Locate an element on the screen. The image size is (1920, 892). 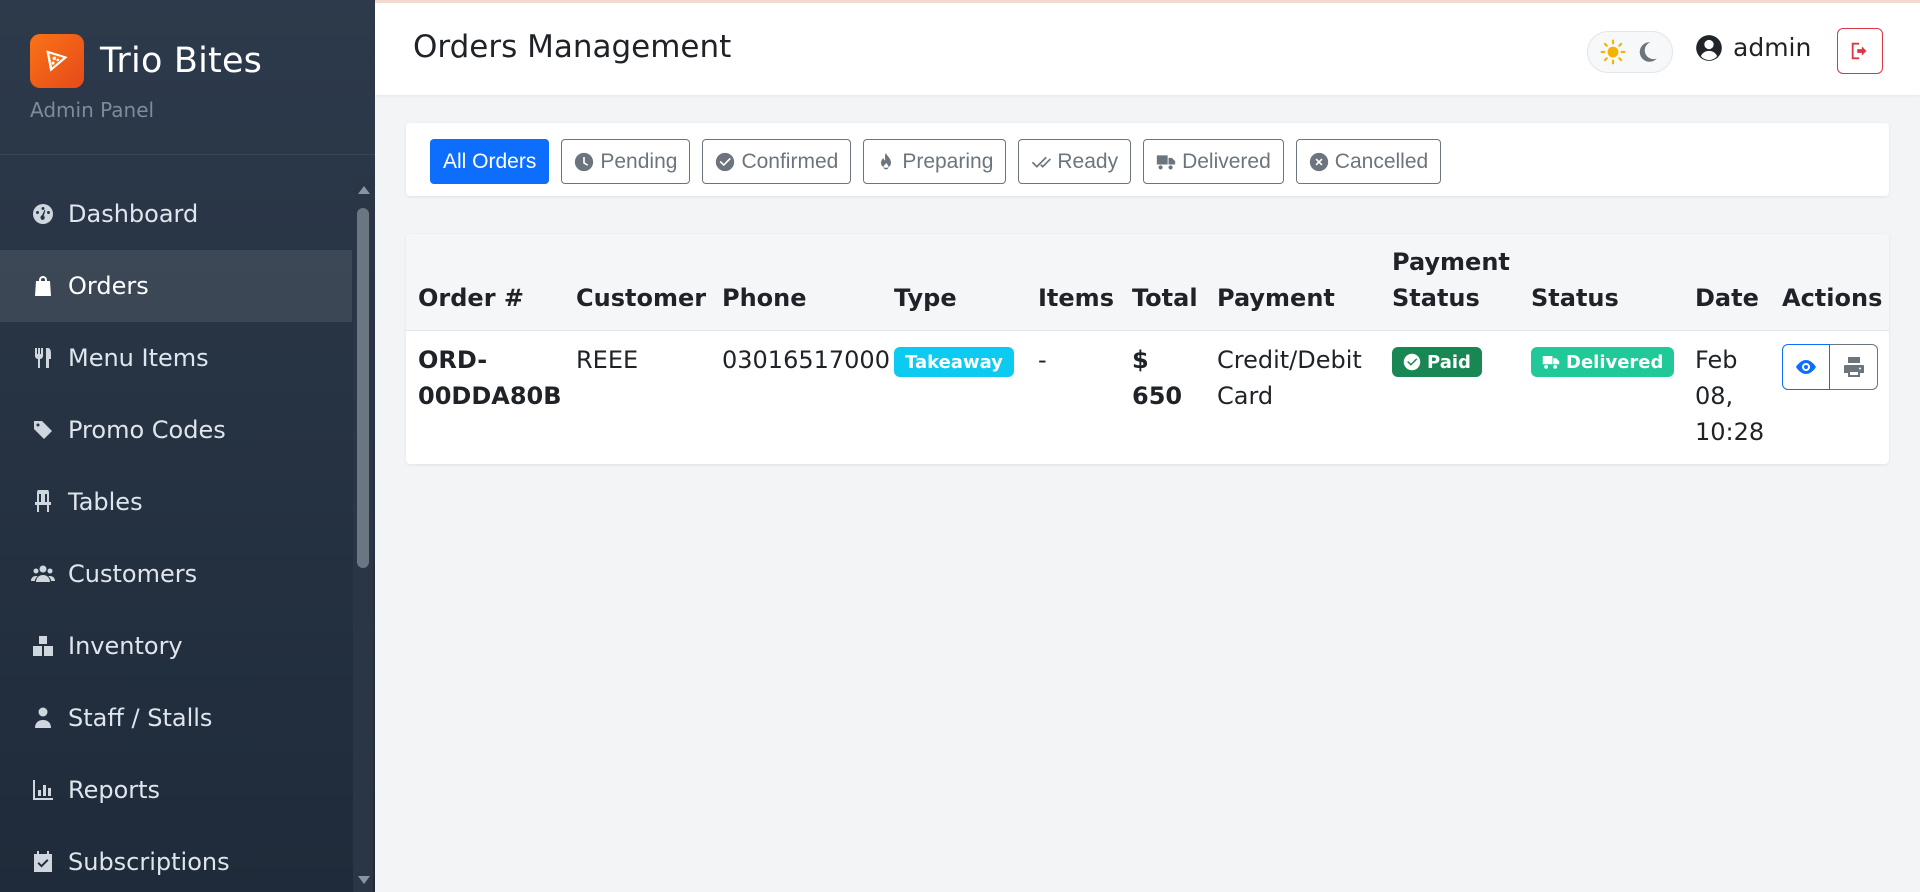
calendar-check-icon is located at coordinates (43, 862).